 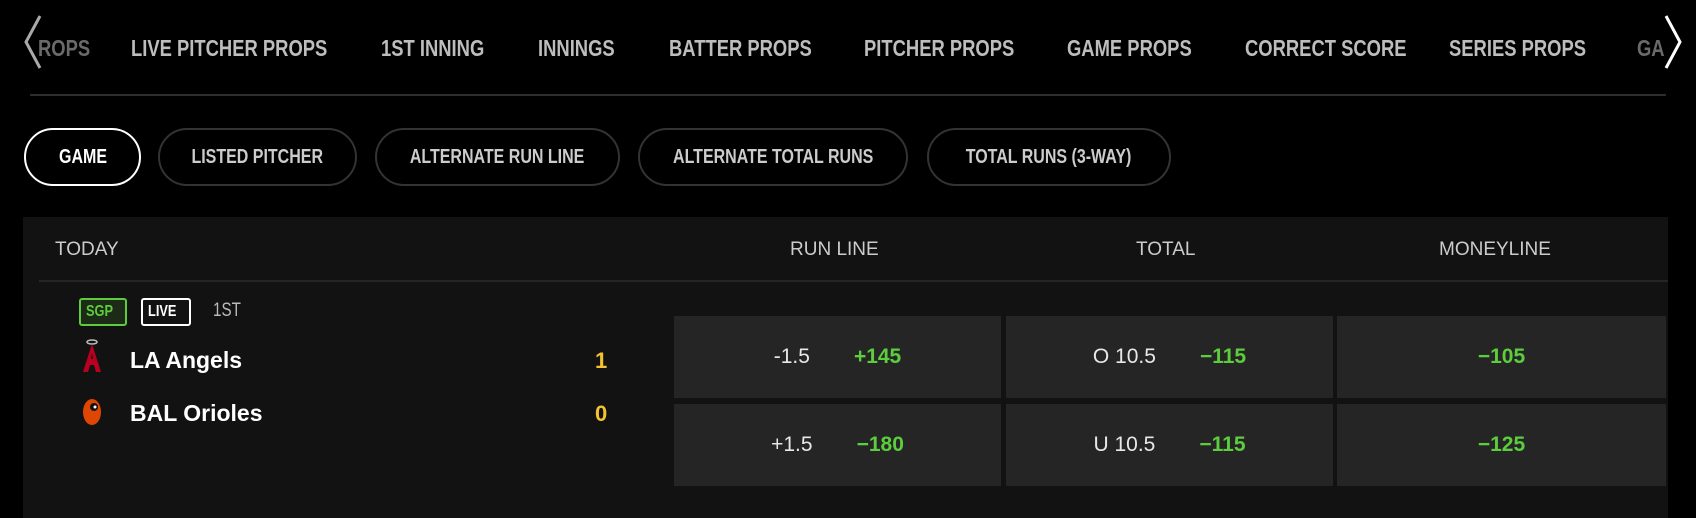 What do you see at coordinates (834, 249) in the screenshot?
I see `col-run-line: RUN LINE` at bounding box center [834, 249].